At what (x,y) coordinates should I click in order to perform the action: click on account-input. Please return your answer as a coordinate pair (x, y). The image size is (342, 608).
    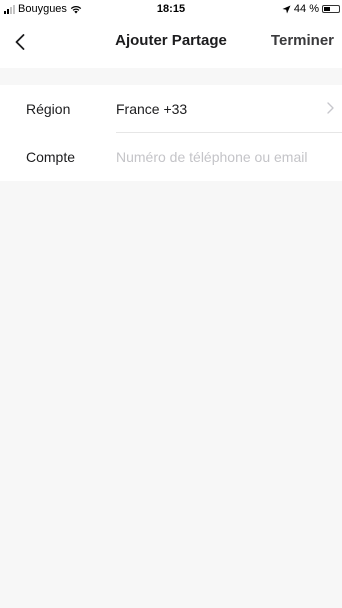
    Looking at the image, I should click on (227, 157).